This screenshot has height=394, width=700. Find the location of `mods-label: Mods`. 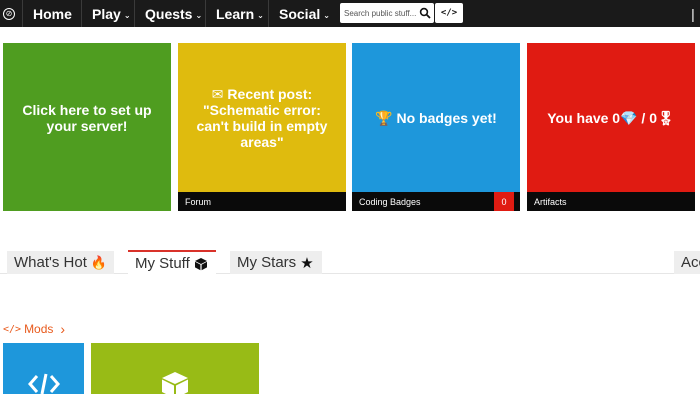

mods-label: Mods is located at coordinates (39, 329).